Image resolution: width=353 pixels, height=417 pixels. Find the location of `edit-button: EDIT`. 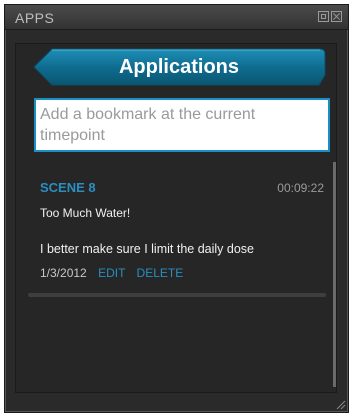

edit-button: EDIT is located at coordinates (111, 273).